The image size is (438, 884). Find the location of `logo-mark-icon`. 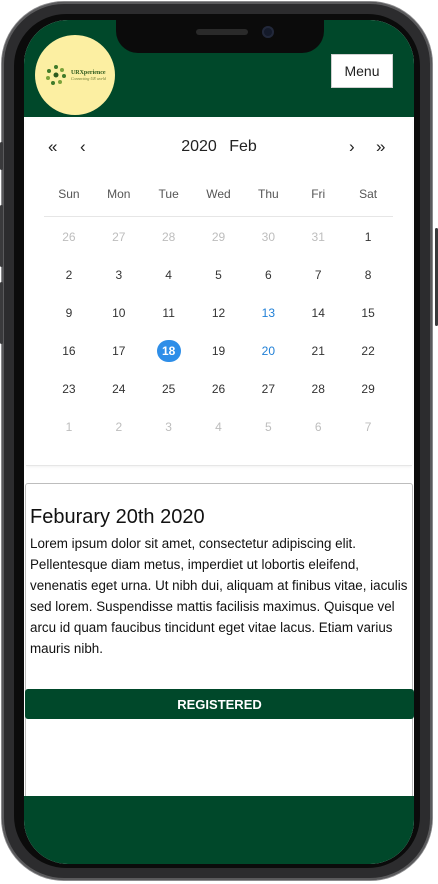

logo-mark-icon is located at coordinates (55, 75).